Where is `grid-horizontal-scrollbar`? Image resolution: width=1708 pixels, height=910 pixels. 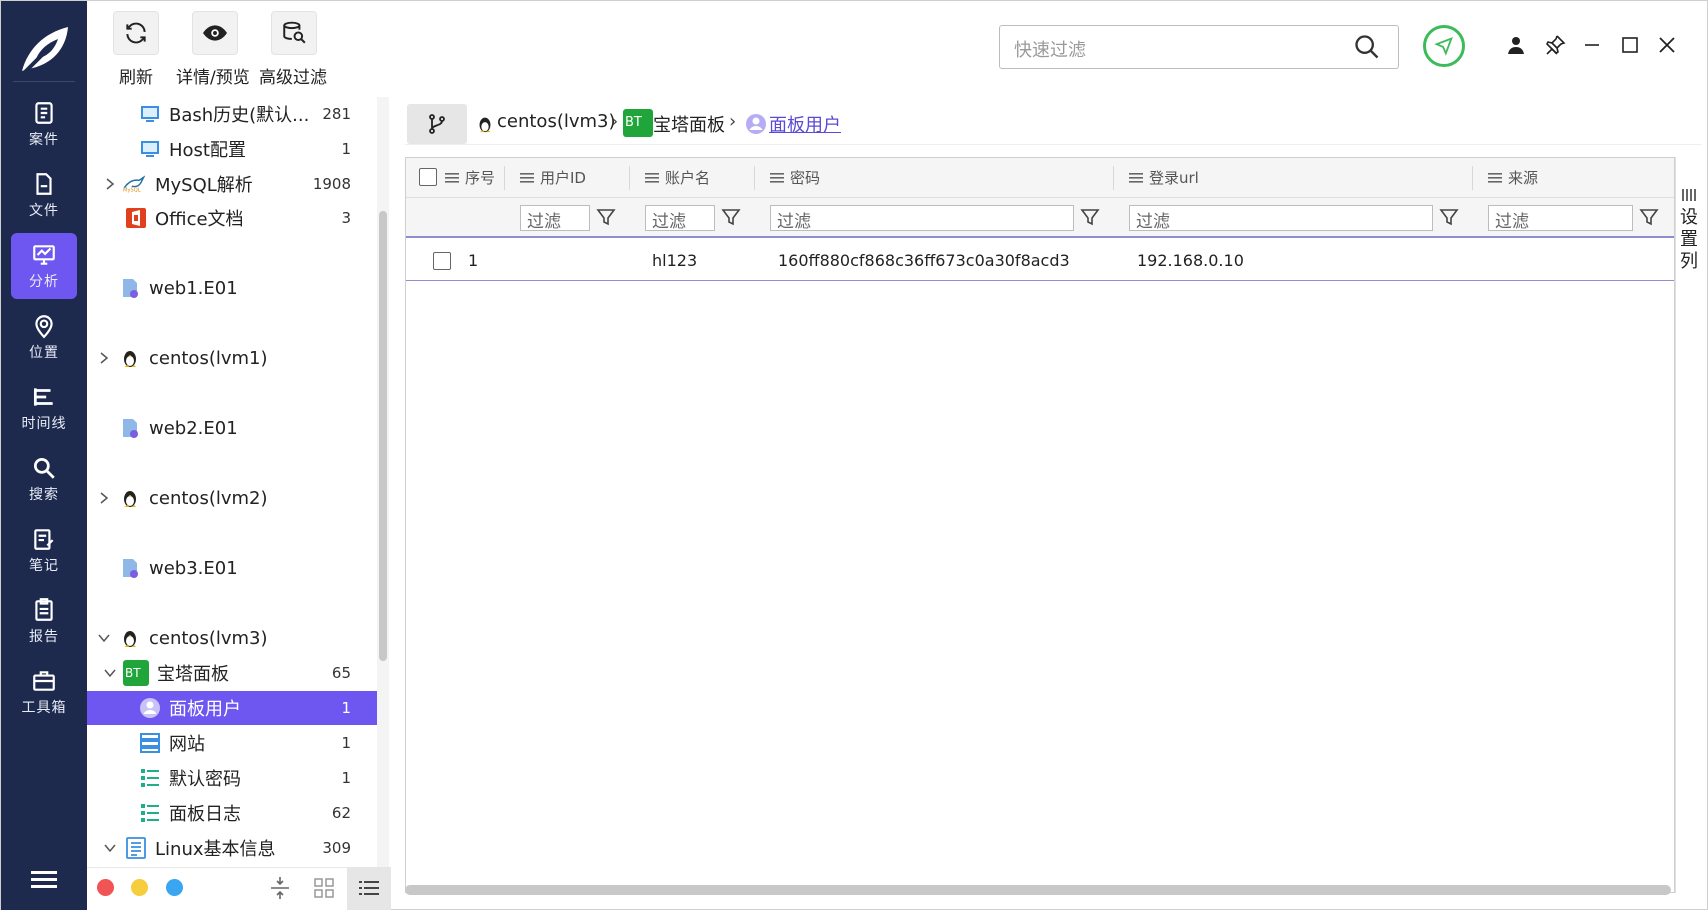
grid-horizontal-scrollbar is located at coordinates (1038, 890).